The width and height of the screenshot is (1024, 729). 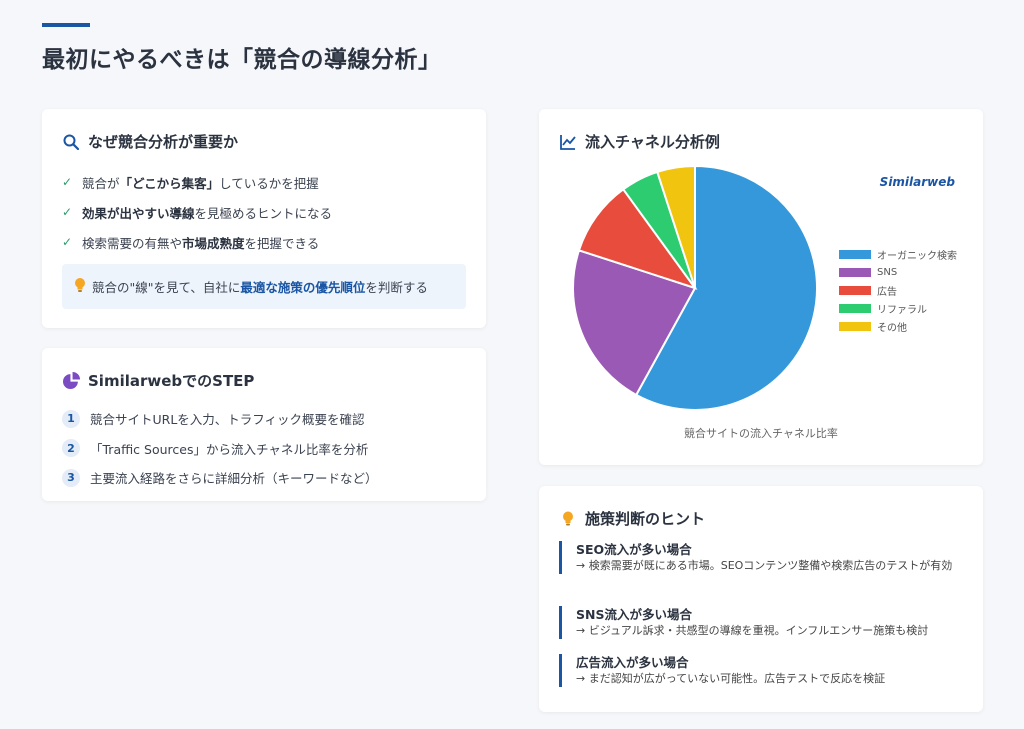 What do you see at coordinates (634, 614) in the screenshot?
I see `hint-title: SNS流入が多い場合` at bounding box center [634, 614].